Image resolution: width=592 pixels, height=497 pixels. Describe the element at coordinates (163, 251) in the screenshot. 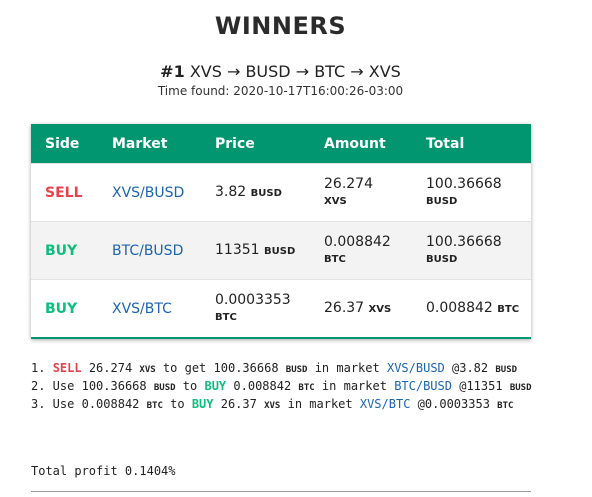

I see `market-link: BTC/BUSD` at that location.